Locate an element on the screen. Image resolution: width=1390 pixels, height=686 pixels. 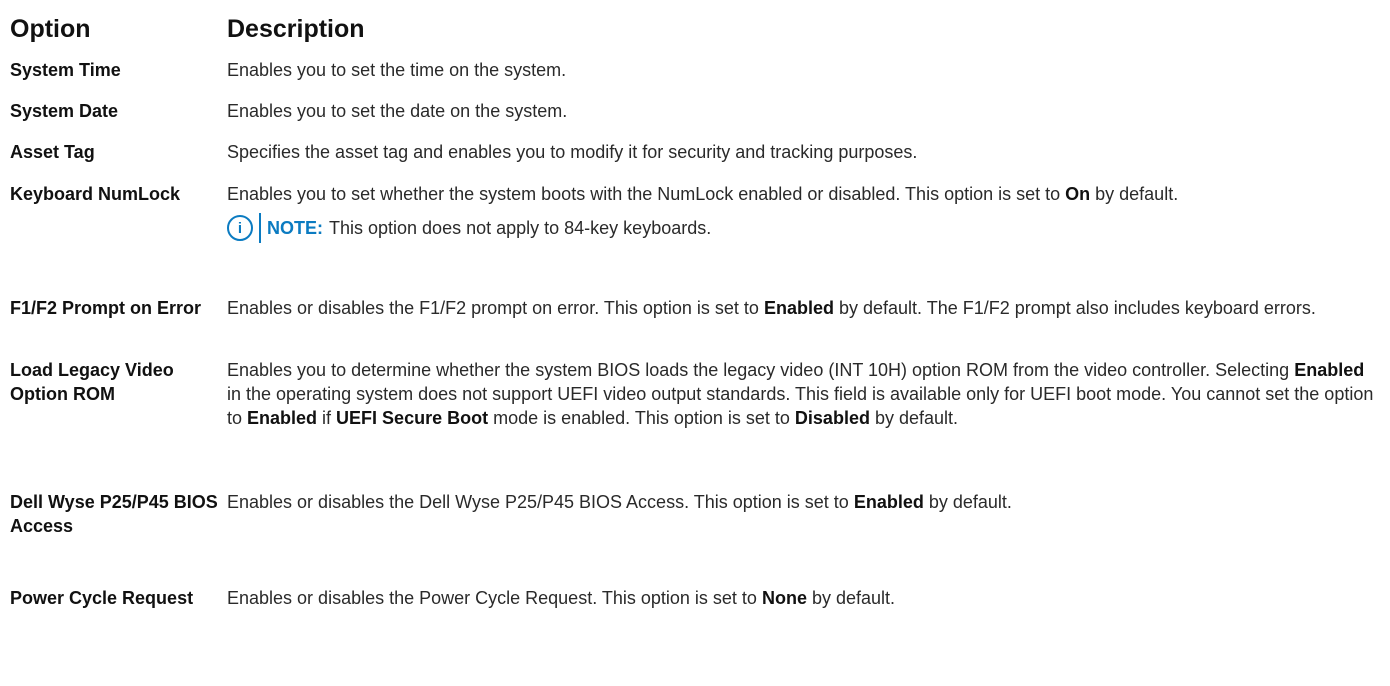
note-label: NOTE: is located at coordinates (295, 228).